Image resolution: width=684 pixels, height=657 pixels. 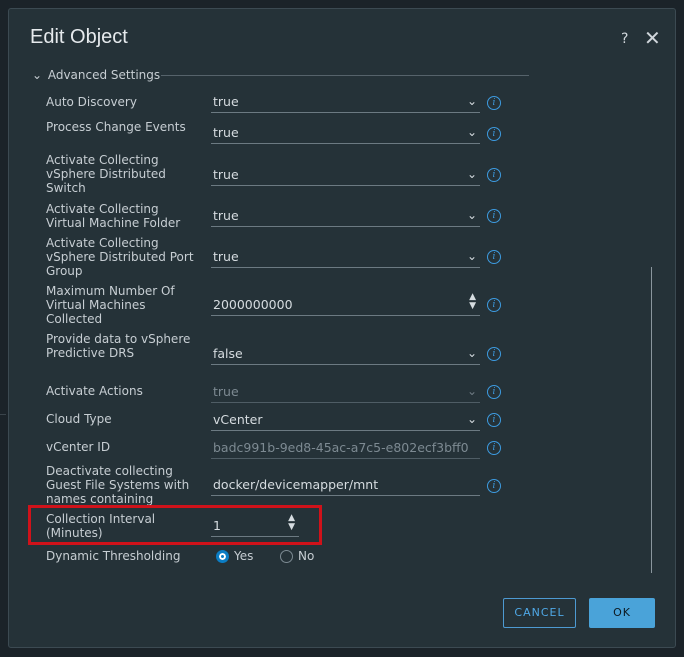 I want to click on cloud-type-value: vCenter, so click(x=238, y=419).